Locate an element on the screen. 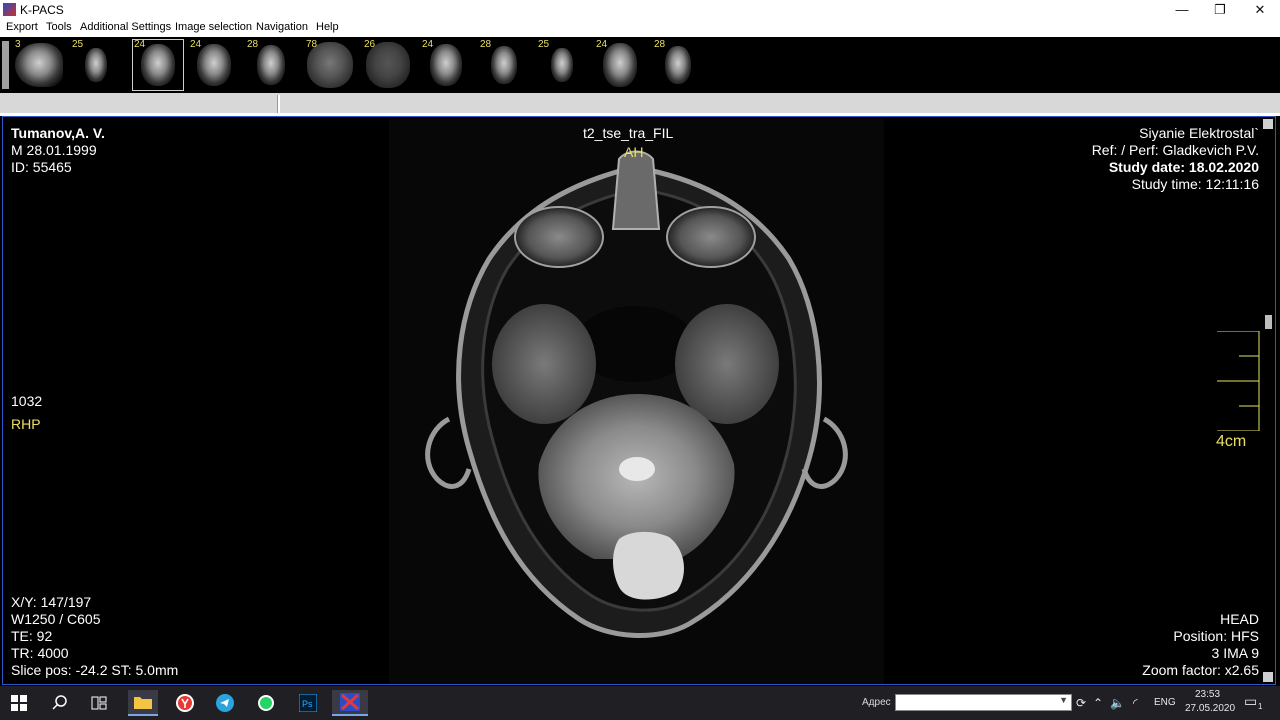 This screenshot has width=1280, height=720. series-thumbnail-selected: 24 is located at coordinates (158, 65).